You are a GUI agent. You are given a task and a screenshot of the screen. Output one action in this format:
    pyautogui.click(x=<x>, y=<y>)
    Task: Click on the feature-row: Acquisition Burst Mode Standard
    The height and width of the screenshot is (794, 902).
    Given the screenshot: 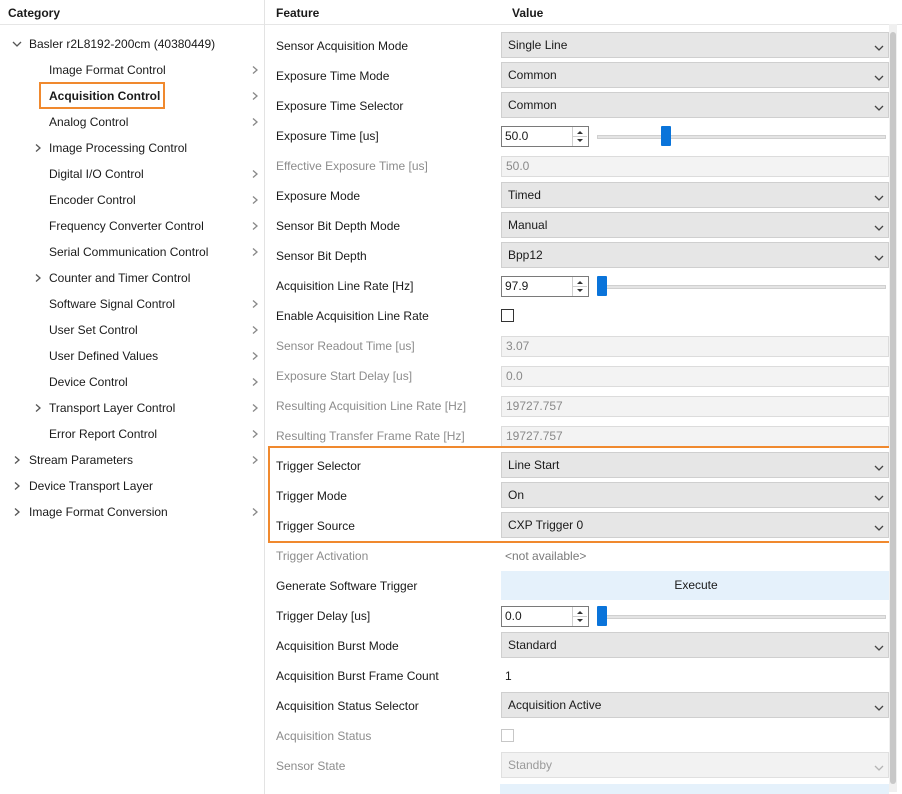 What is the action you would take?
    pyautogui.click(x=583, y=646)
    